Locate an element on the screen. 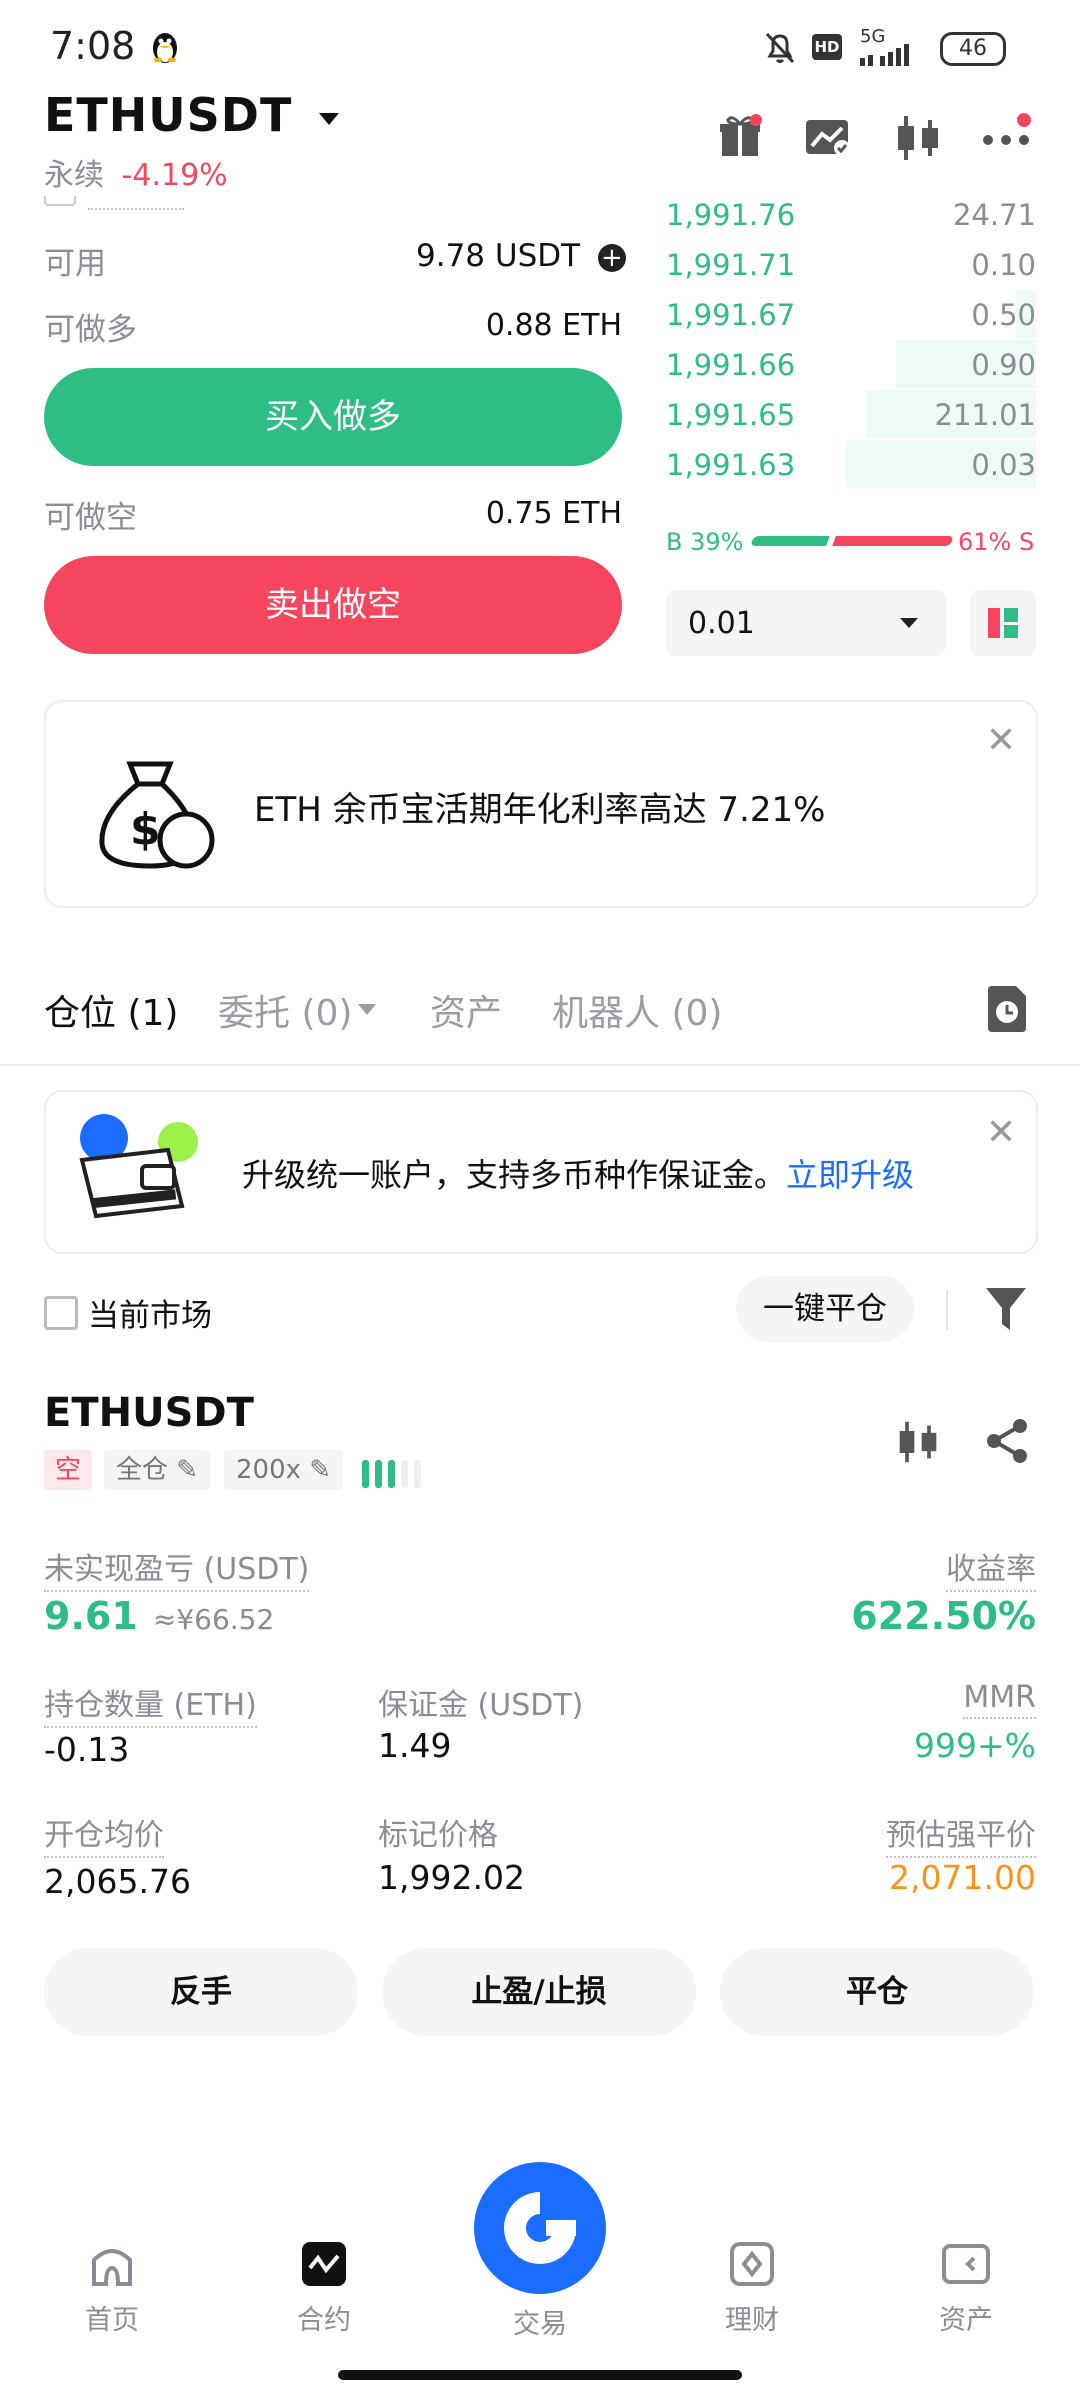 The width and height of the screenshot is (1080, 2400). money-bag-icon: $ is located at coordinates (155, 811).